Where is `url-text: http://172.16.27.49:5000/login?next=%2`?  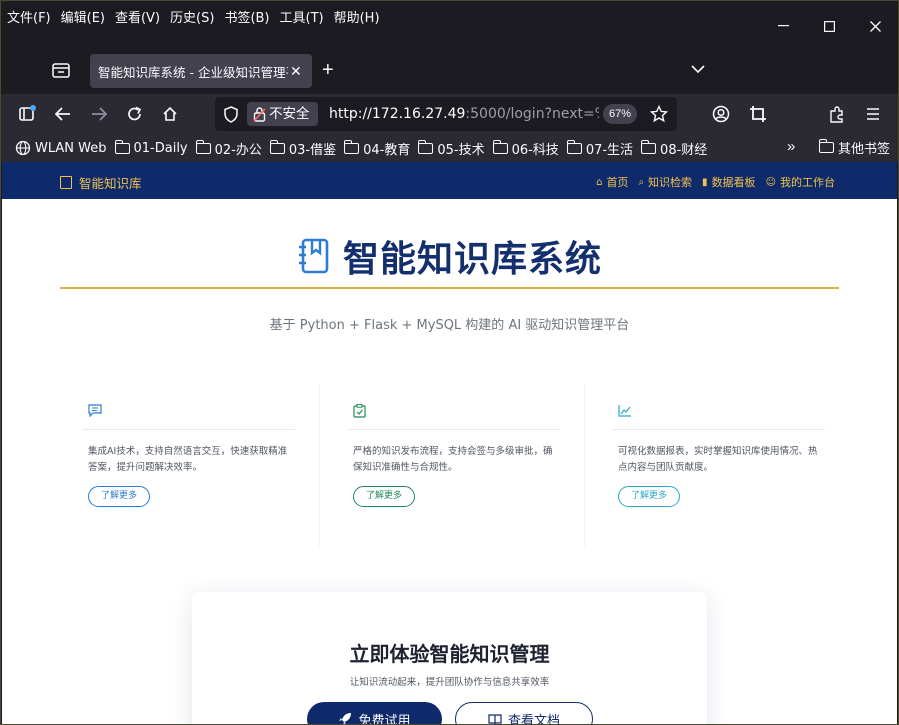
url-text: http://172.16.27.49:5000/login?next=%2 is located at coordinates (464, 114).